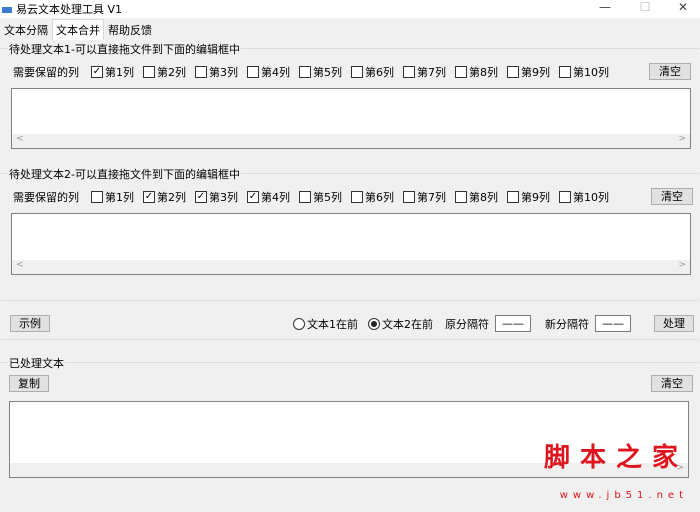  I want to click on column-checkbox-2: ✓ 第2列, so click(164, 197).